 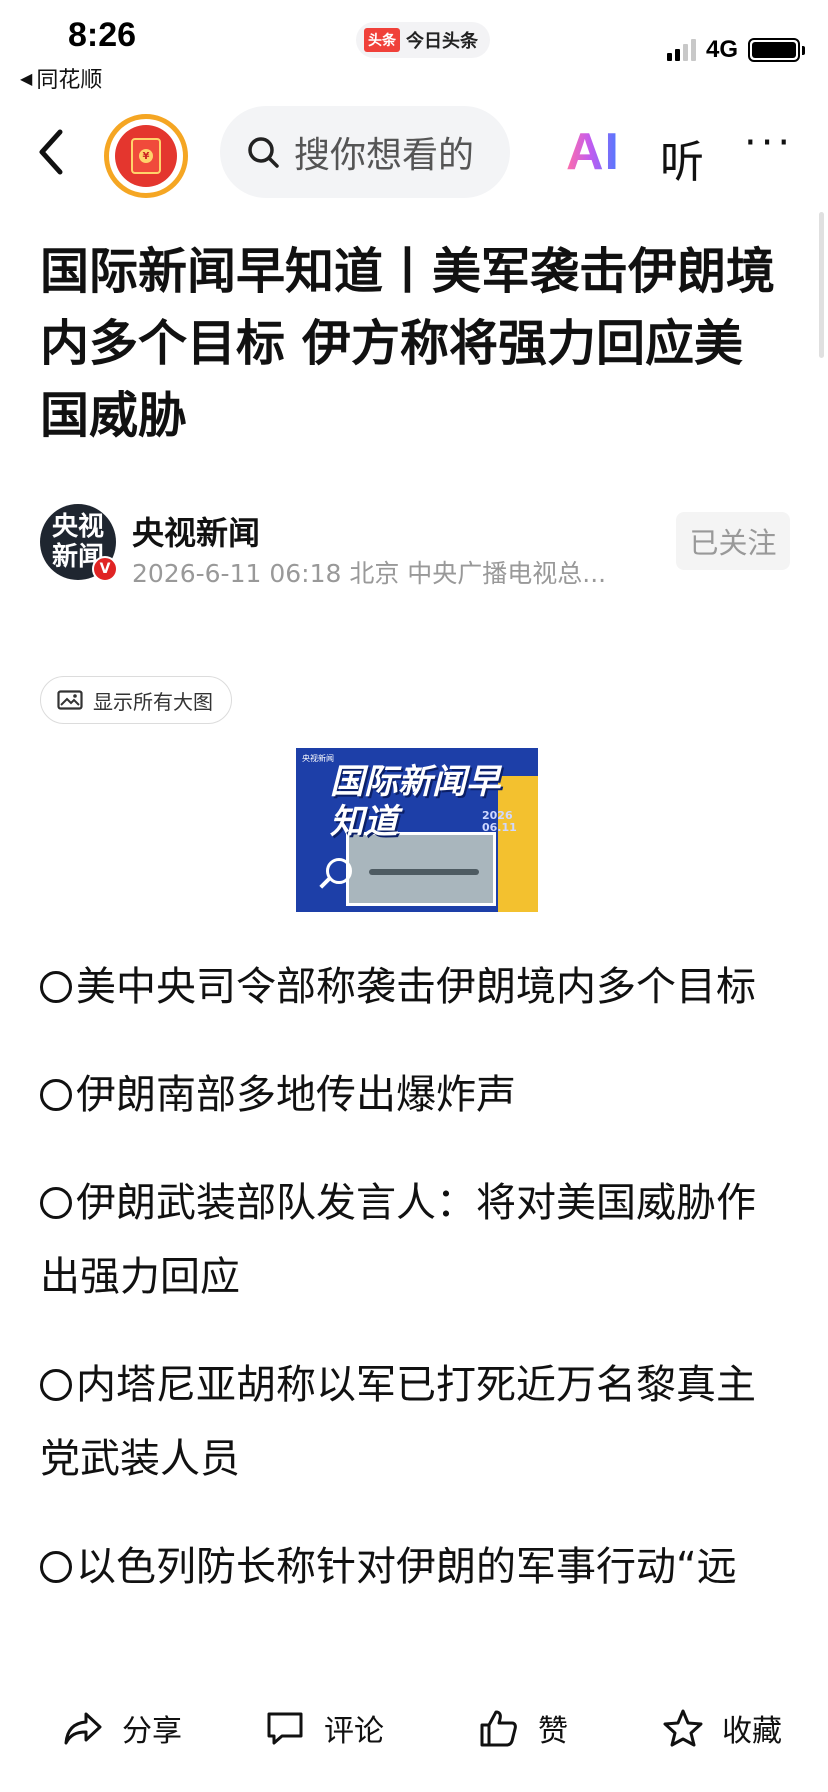 I want to click on toutiao-logo-icon: 头条, so click(x=382, y=40).